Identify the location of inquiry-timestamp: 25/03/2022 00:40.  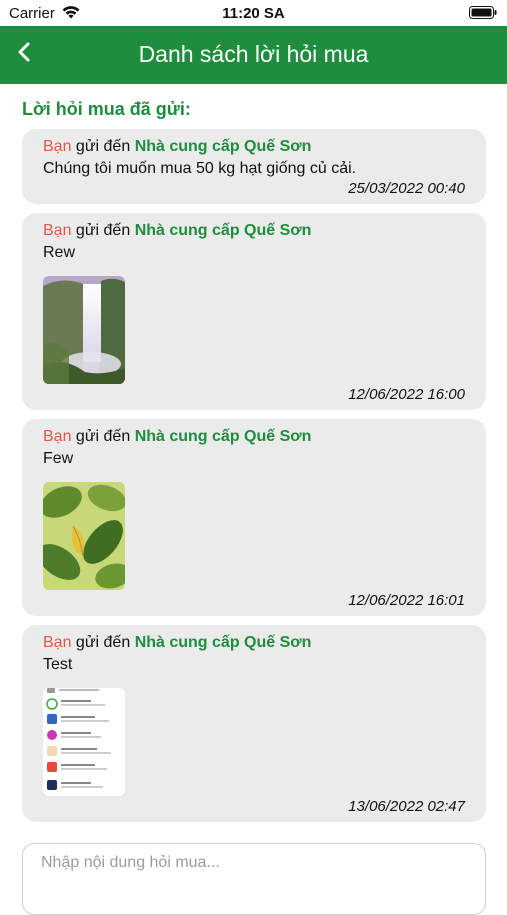
(406, 188).